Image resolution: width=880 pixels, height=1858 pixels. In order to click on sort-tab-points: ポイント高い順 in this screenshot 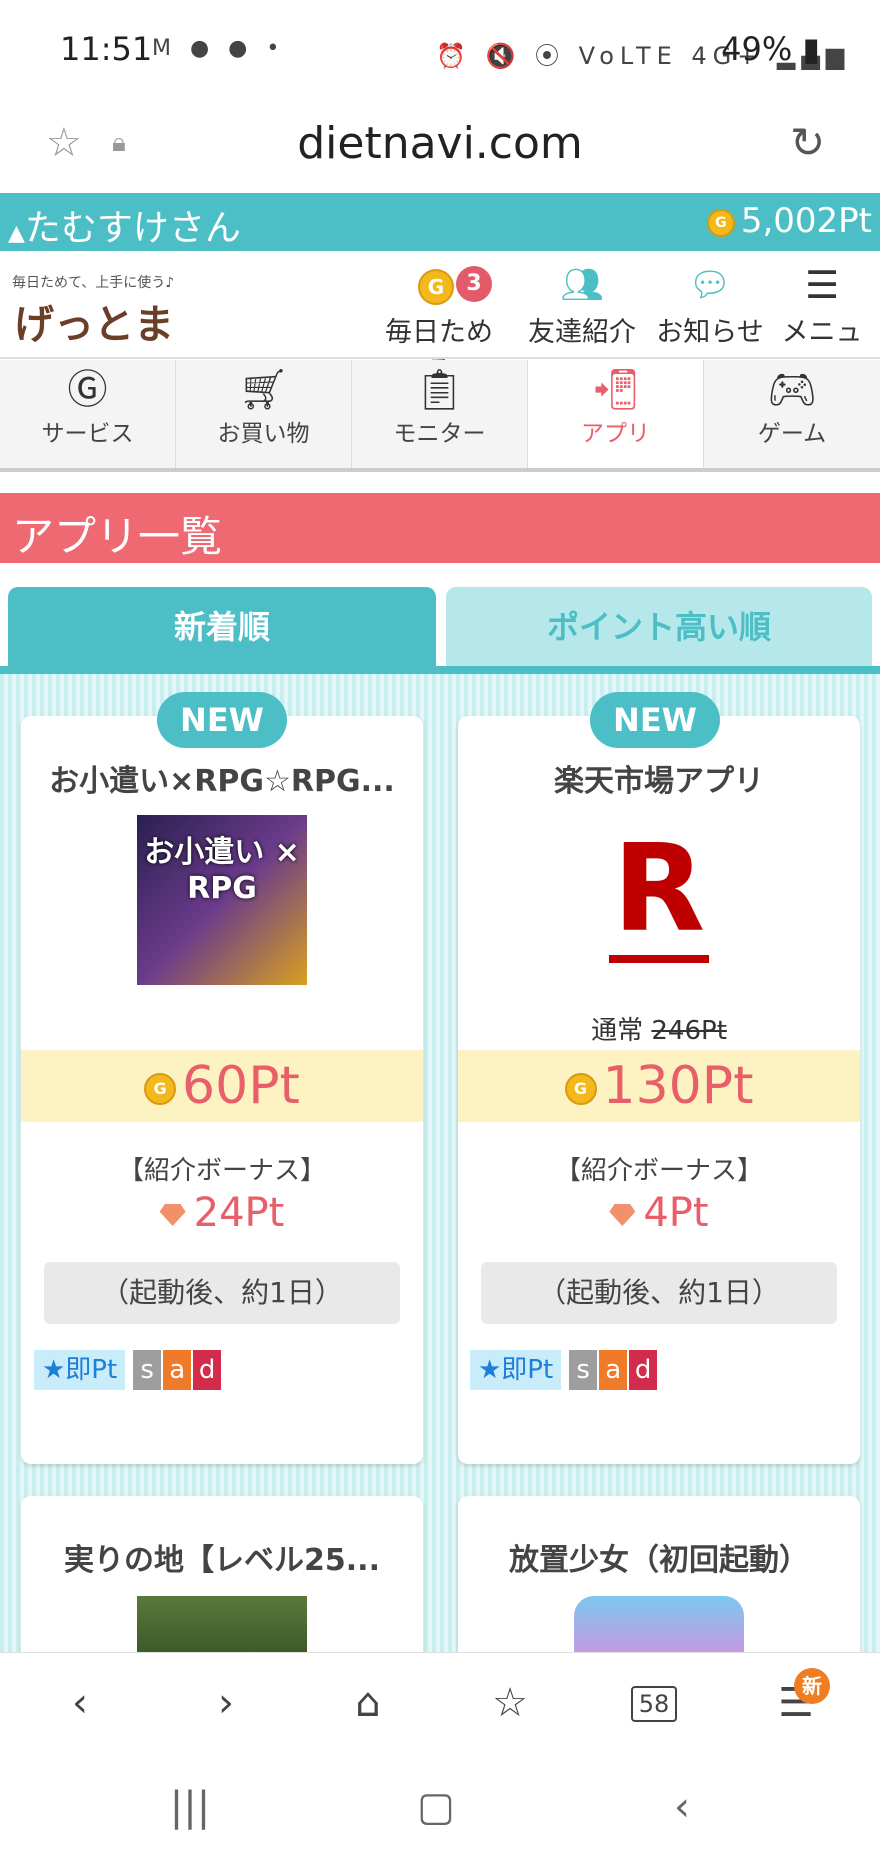, I will do `click(659, 627)`.